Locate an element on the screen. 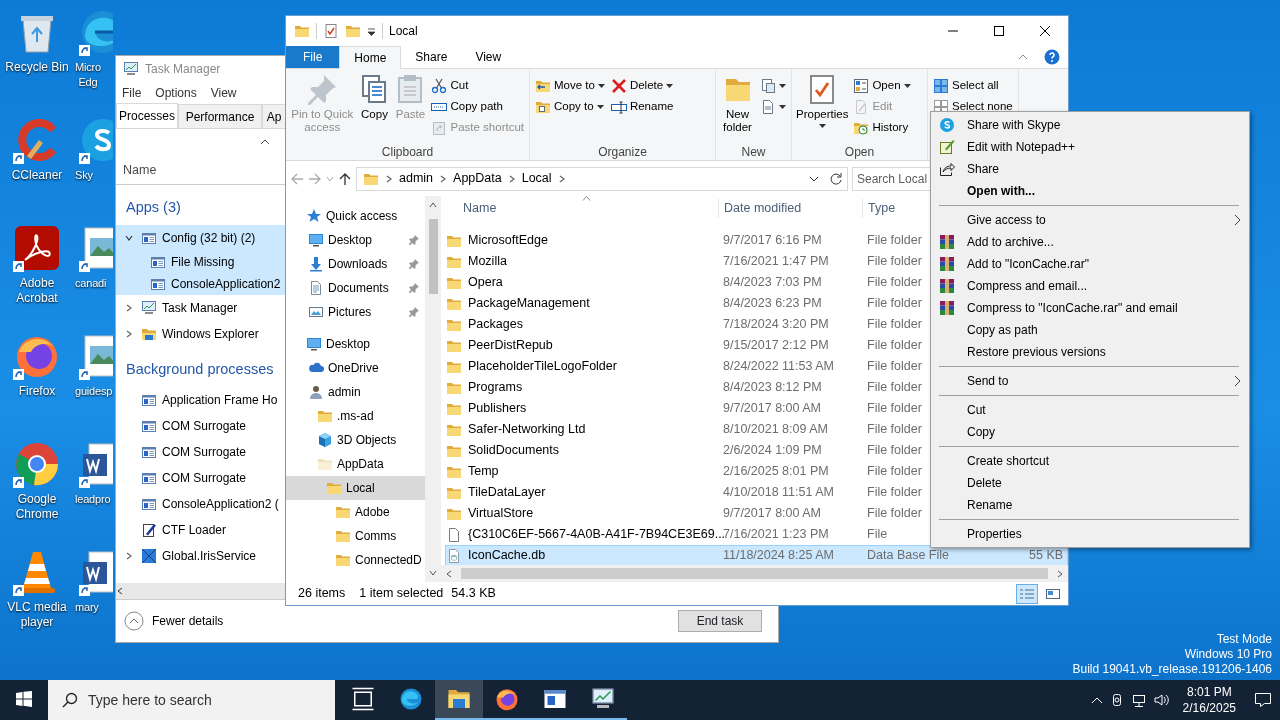 The height and width of the screenshot is (720, 1280). breadcrumb-item: AppData is located at coordinates (477, 178).